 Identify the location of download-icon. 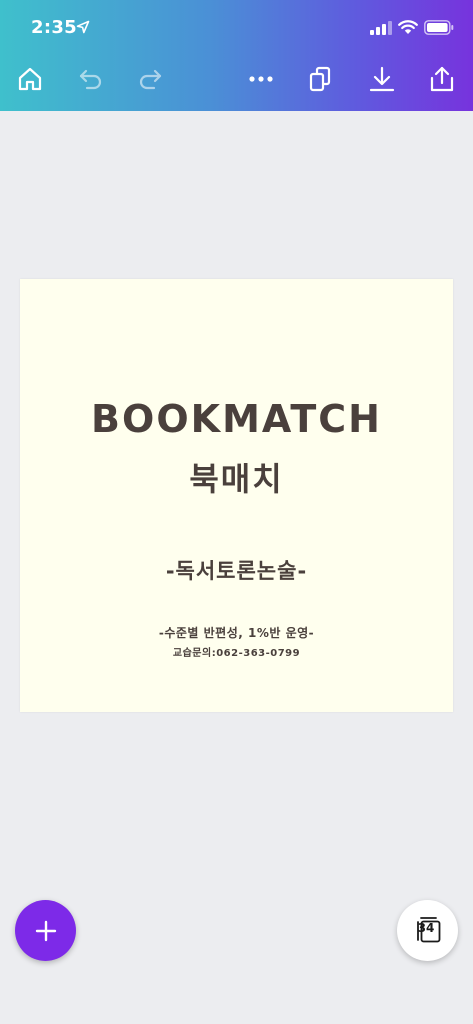
(382, 79).